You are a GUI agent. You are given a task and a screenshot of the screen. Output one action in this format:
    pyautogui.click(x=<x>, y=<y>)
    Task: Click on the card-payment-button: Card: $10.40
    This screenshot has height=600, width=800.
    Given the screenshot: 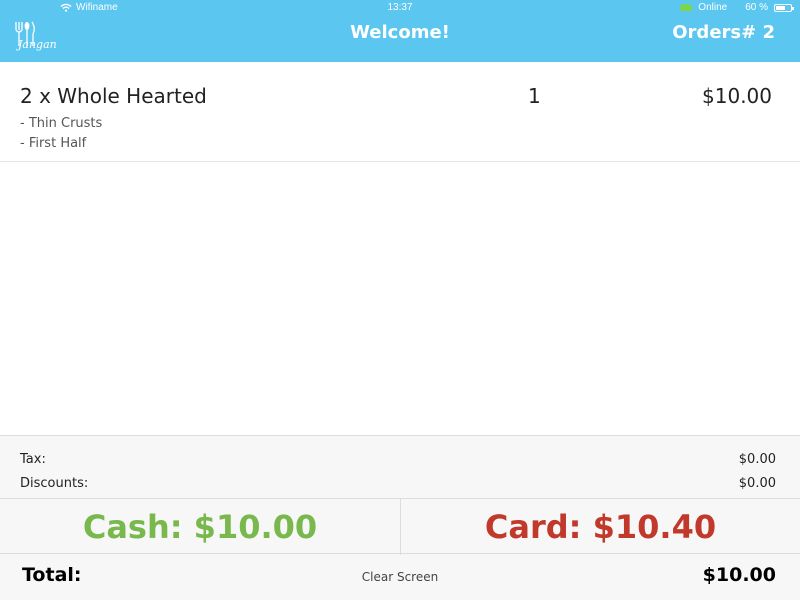 What is the action you would take?
    pyautogui.click(x=600, y=527)
    